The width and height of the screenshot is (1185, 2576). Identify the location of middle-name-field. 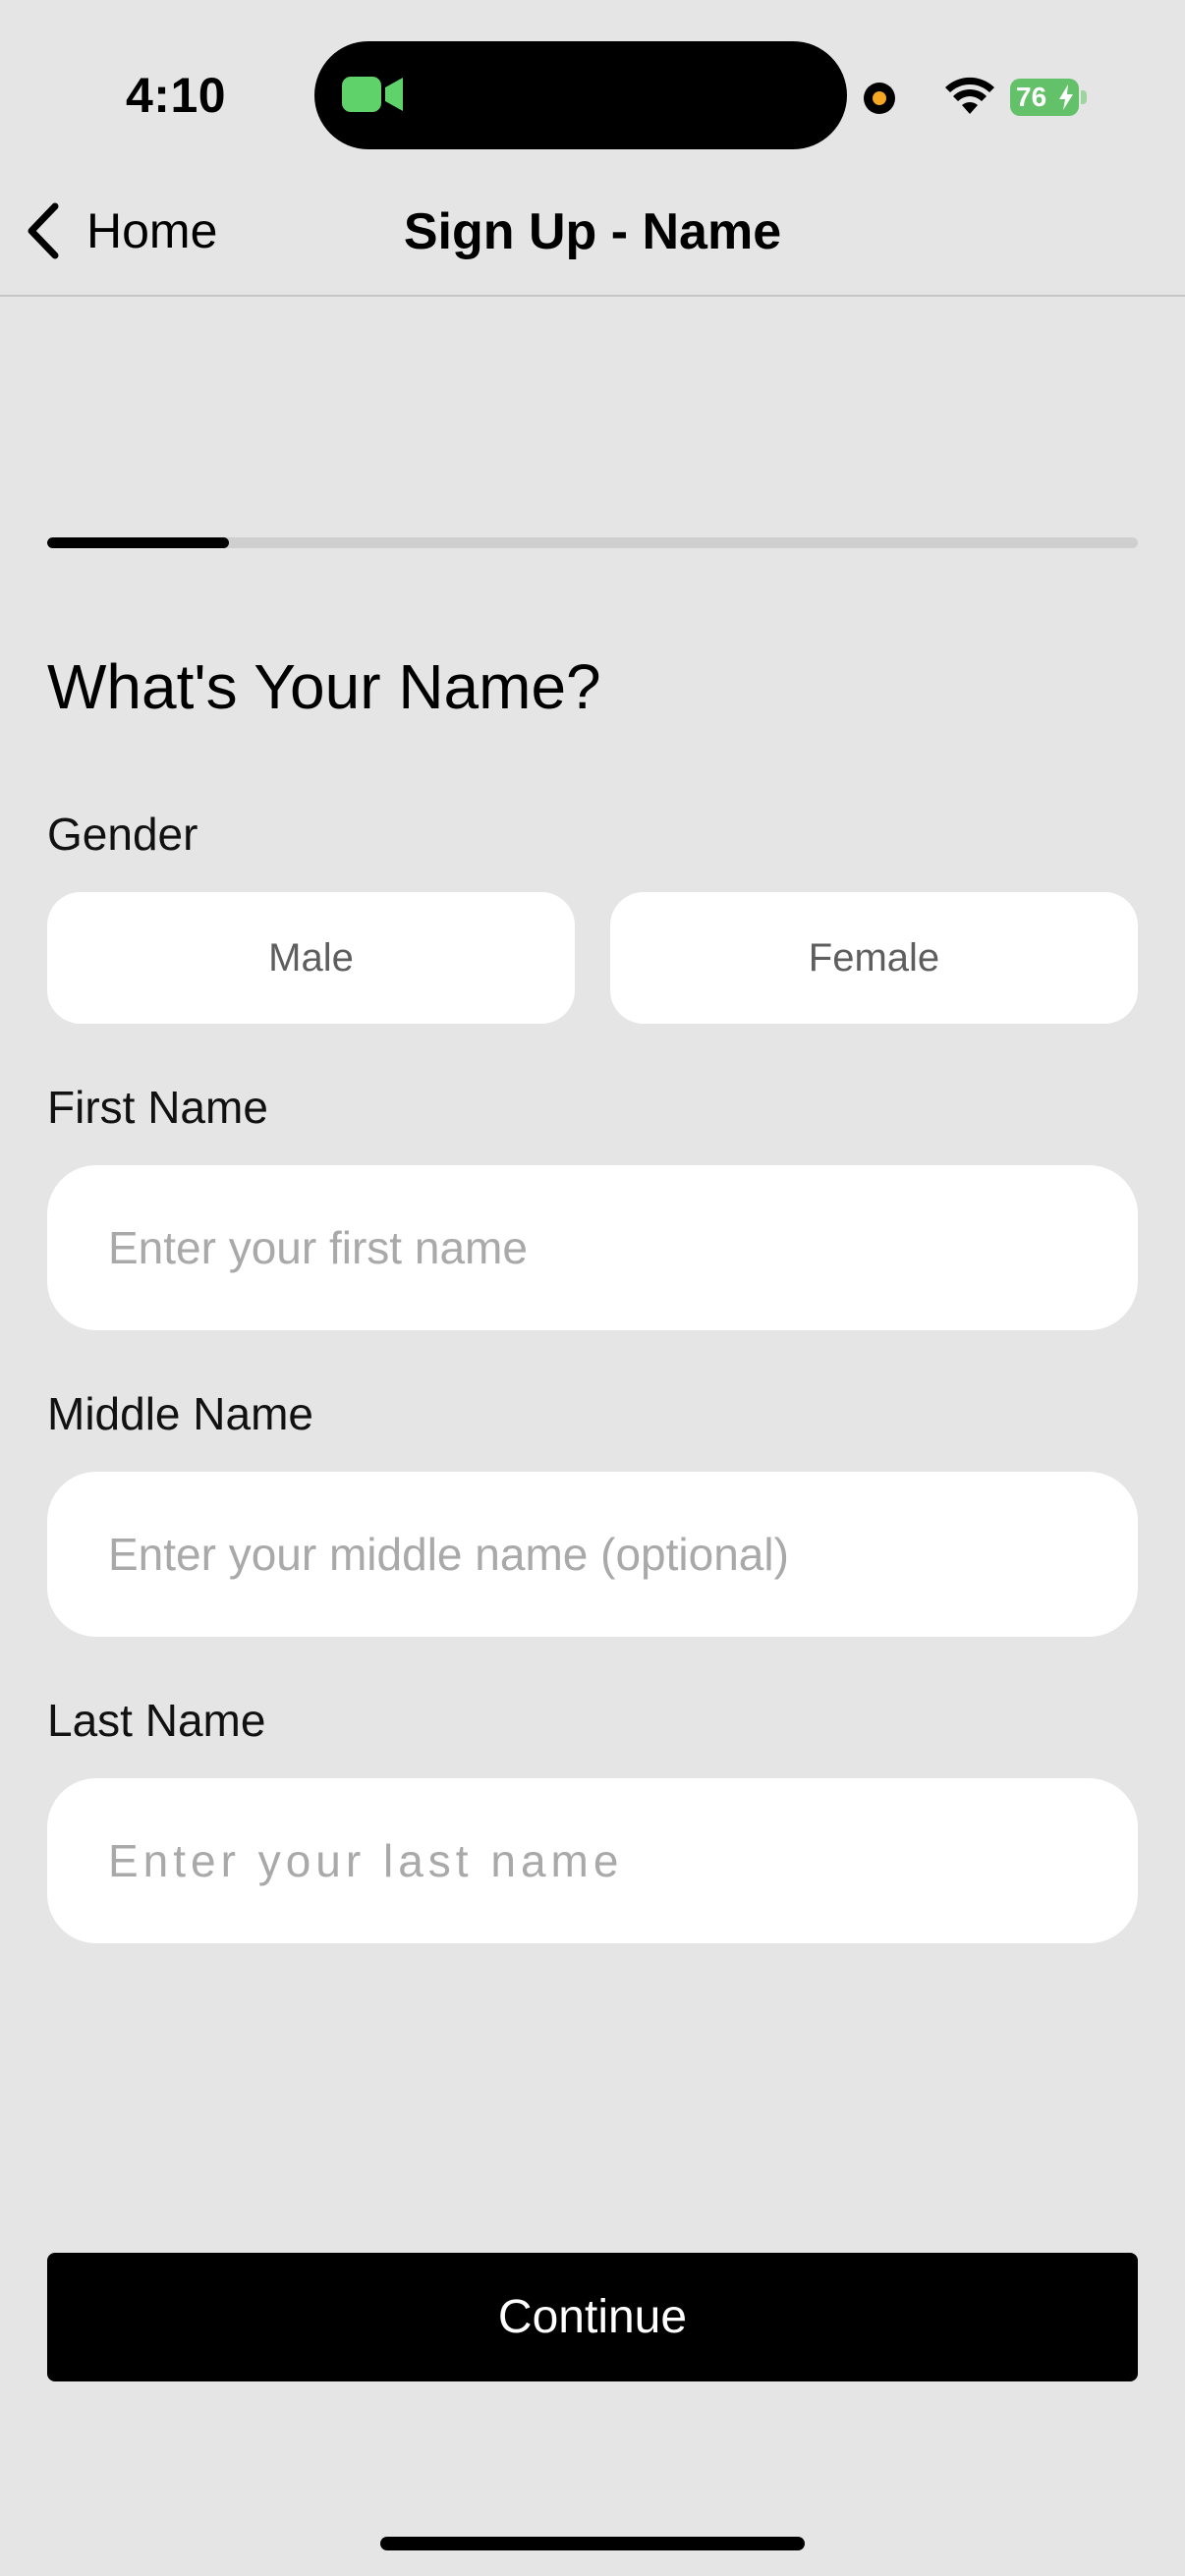
(592, 1554).